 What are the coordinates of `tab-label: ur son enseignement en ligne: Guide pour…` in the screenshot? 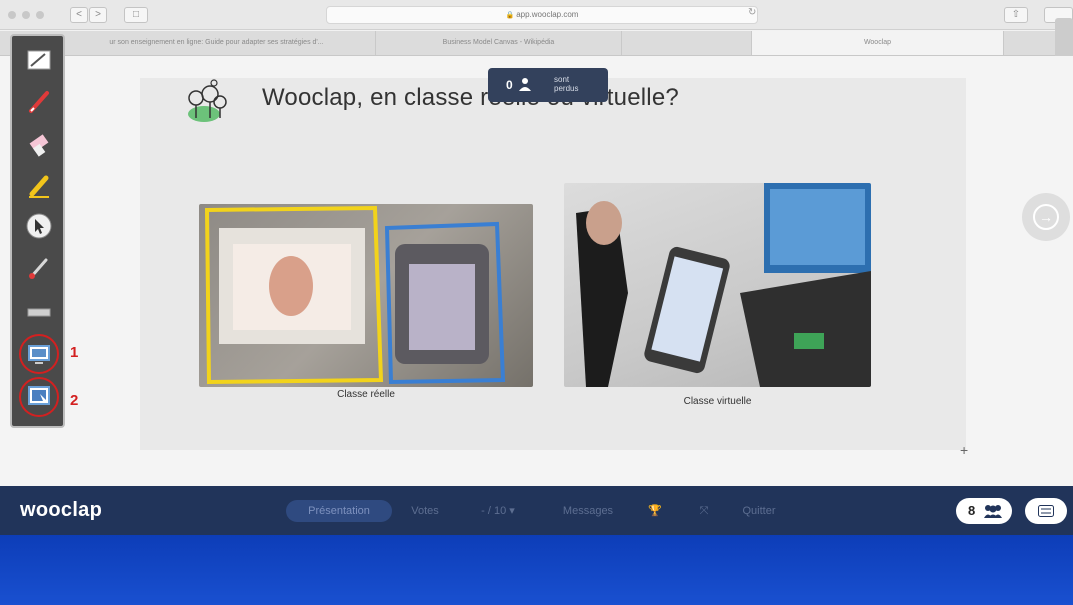 It's located at (216, 42).